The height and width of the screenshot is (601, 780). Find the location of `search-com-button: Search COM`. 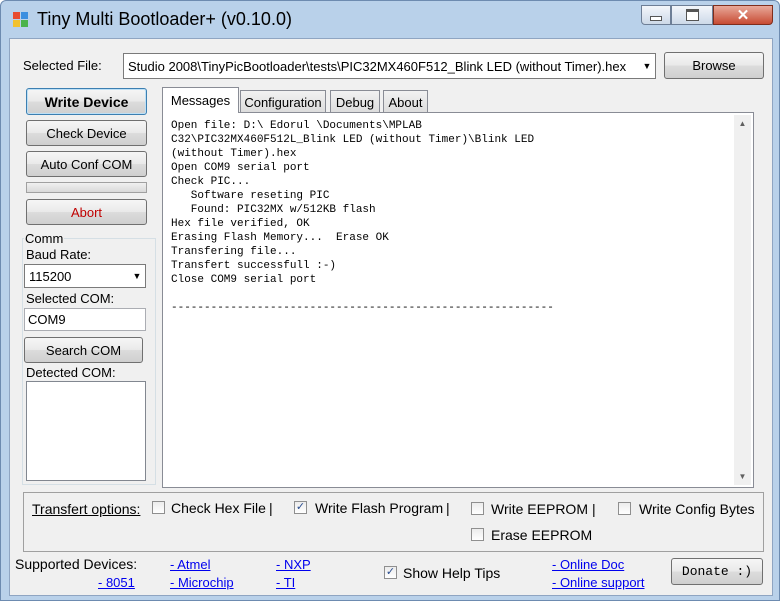

search-com-button: Search COM is located at coordinates (83, 350).